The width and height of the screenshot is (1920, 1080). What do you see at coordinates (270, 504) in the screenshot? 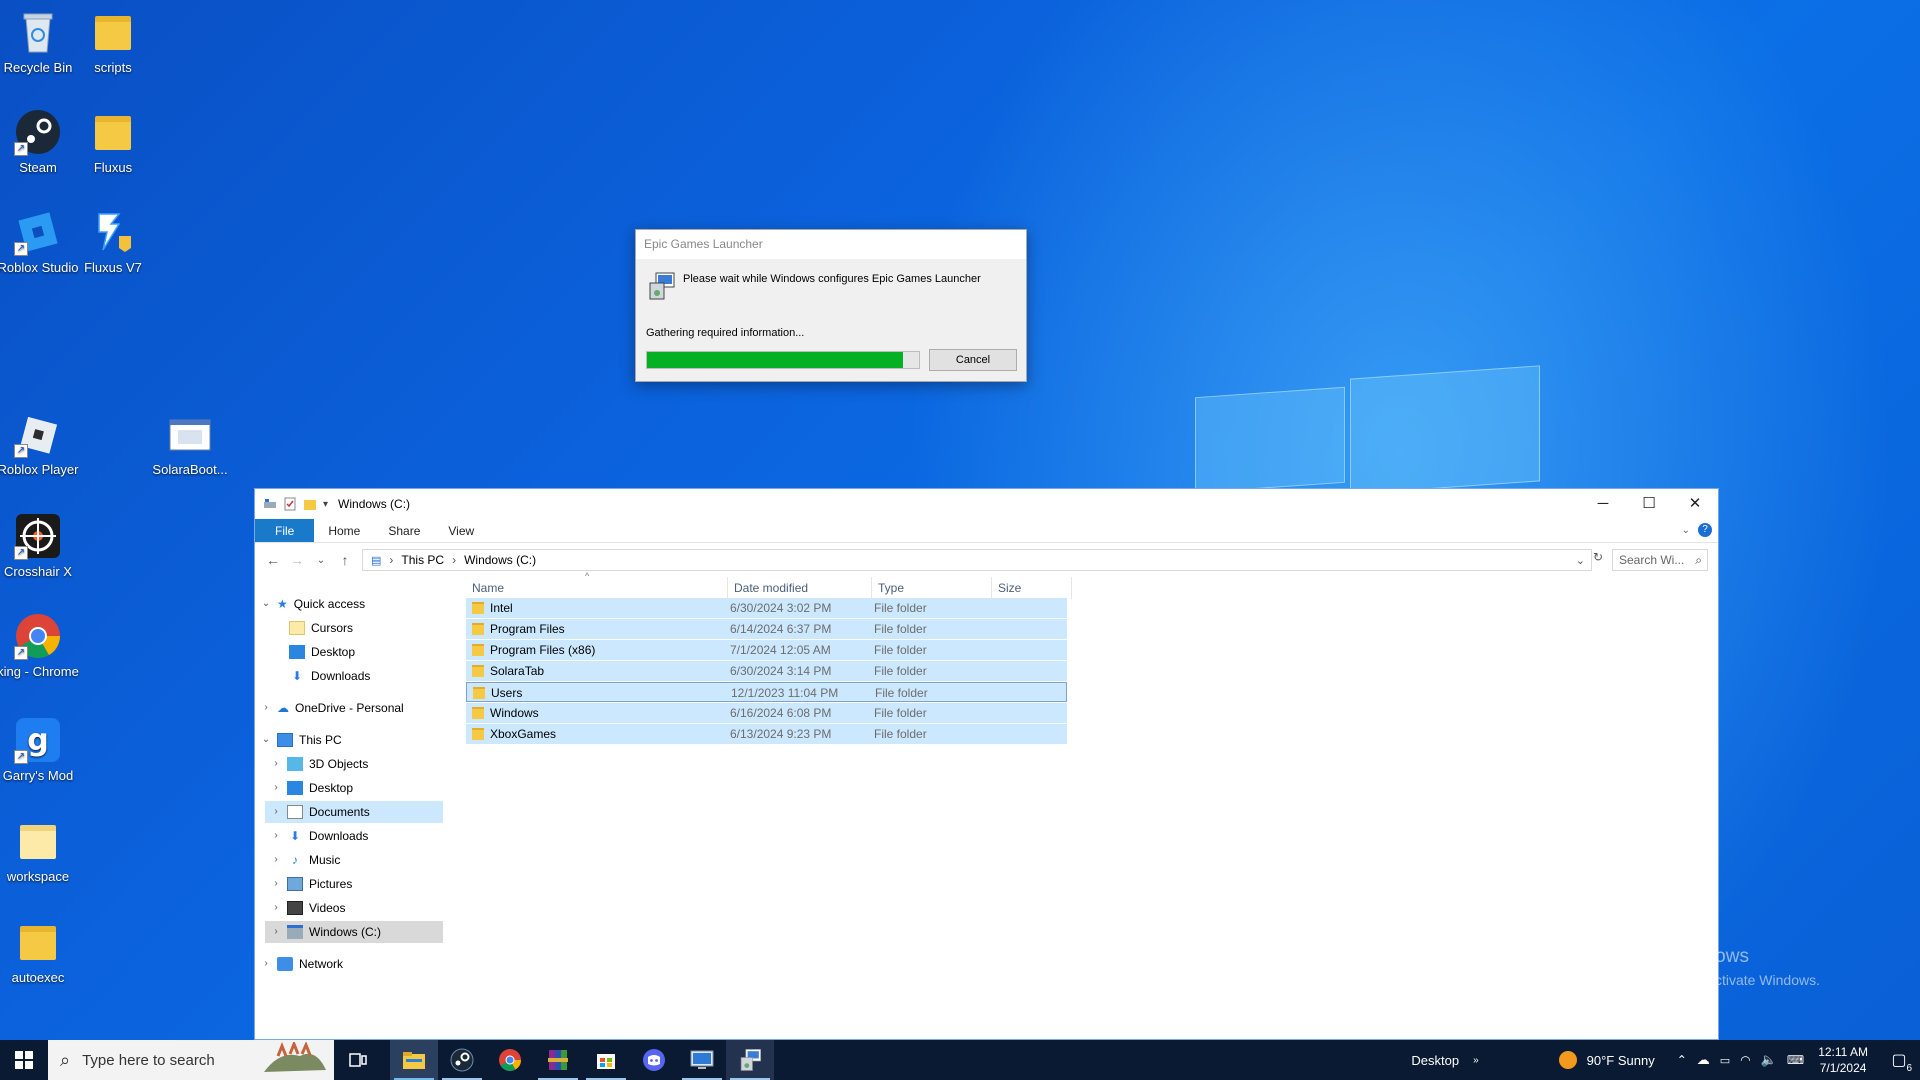
I see `drive-icon` at bounding box center [270, 504].